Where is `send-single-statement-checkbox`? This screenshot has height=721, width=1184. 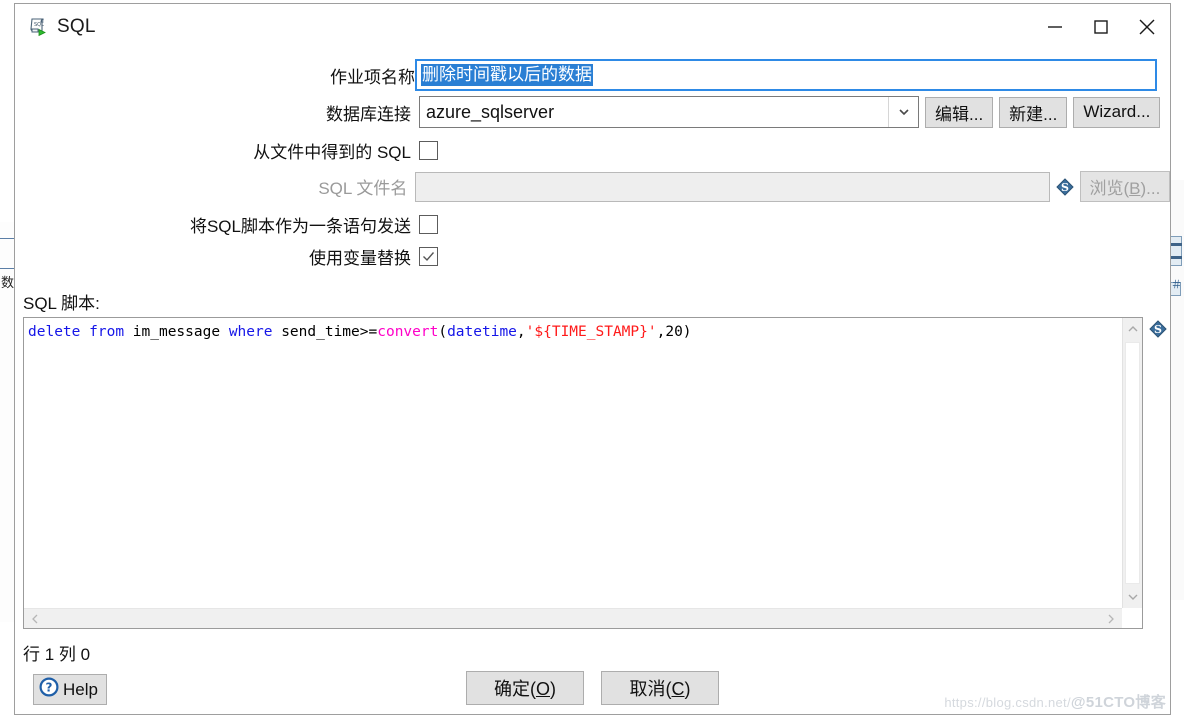
send-single-statement-checkbox is located at coordinates (428, 224).